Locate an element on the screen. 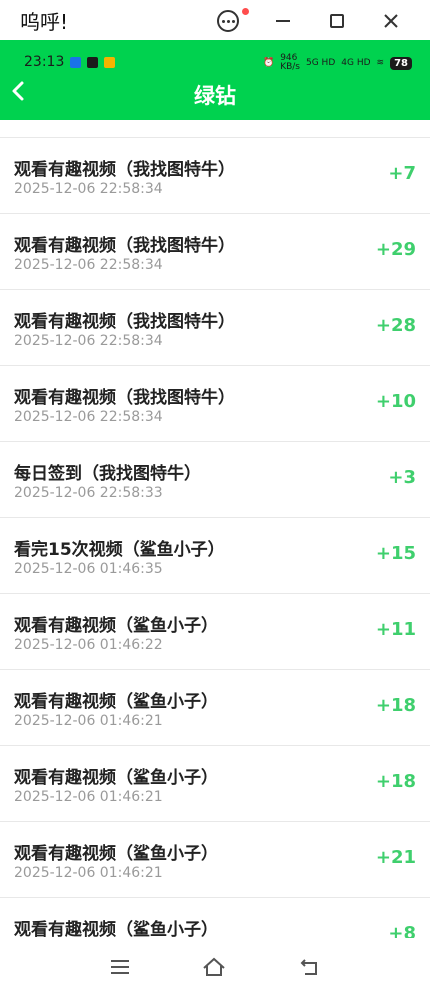 Image resolution: width=430 pixels, height=997 pixels. menu-icon is located at coordinates (120, 967).